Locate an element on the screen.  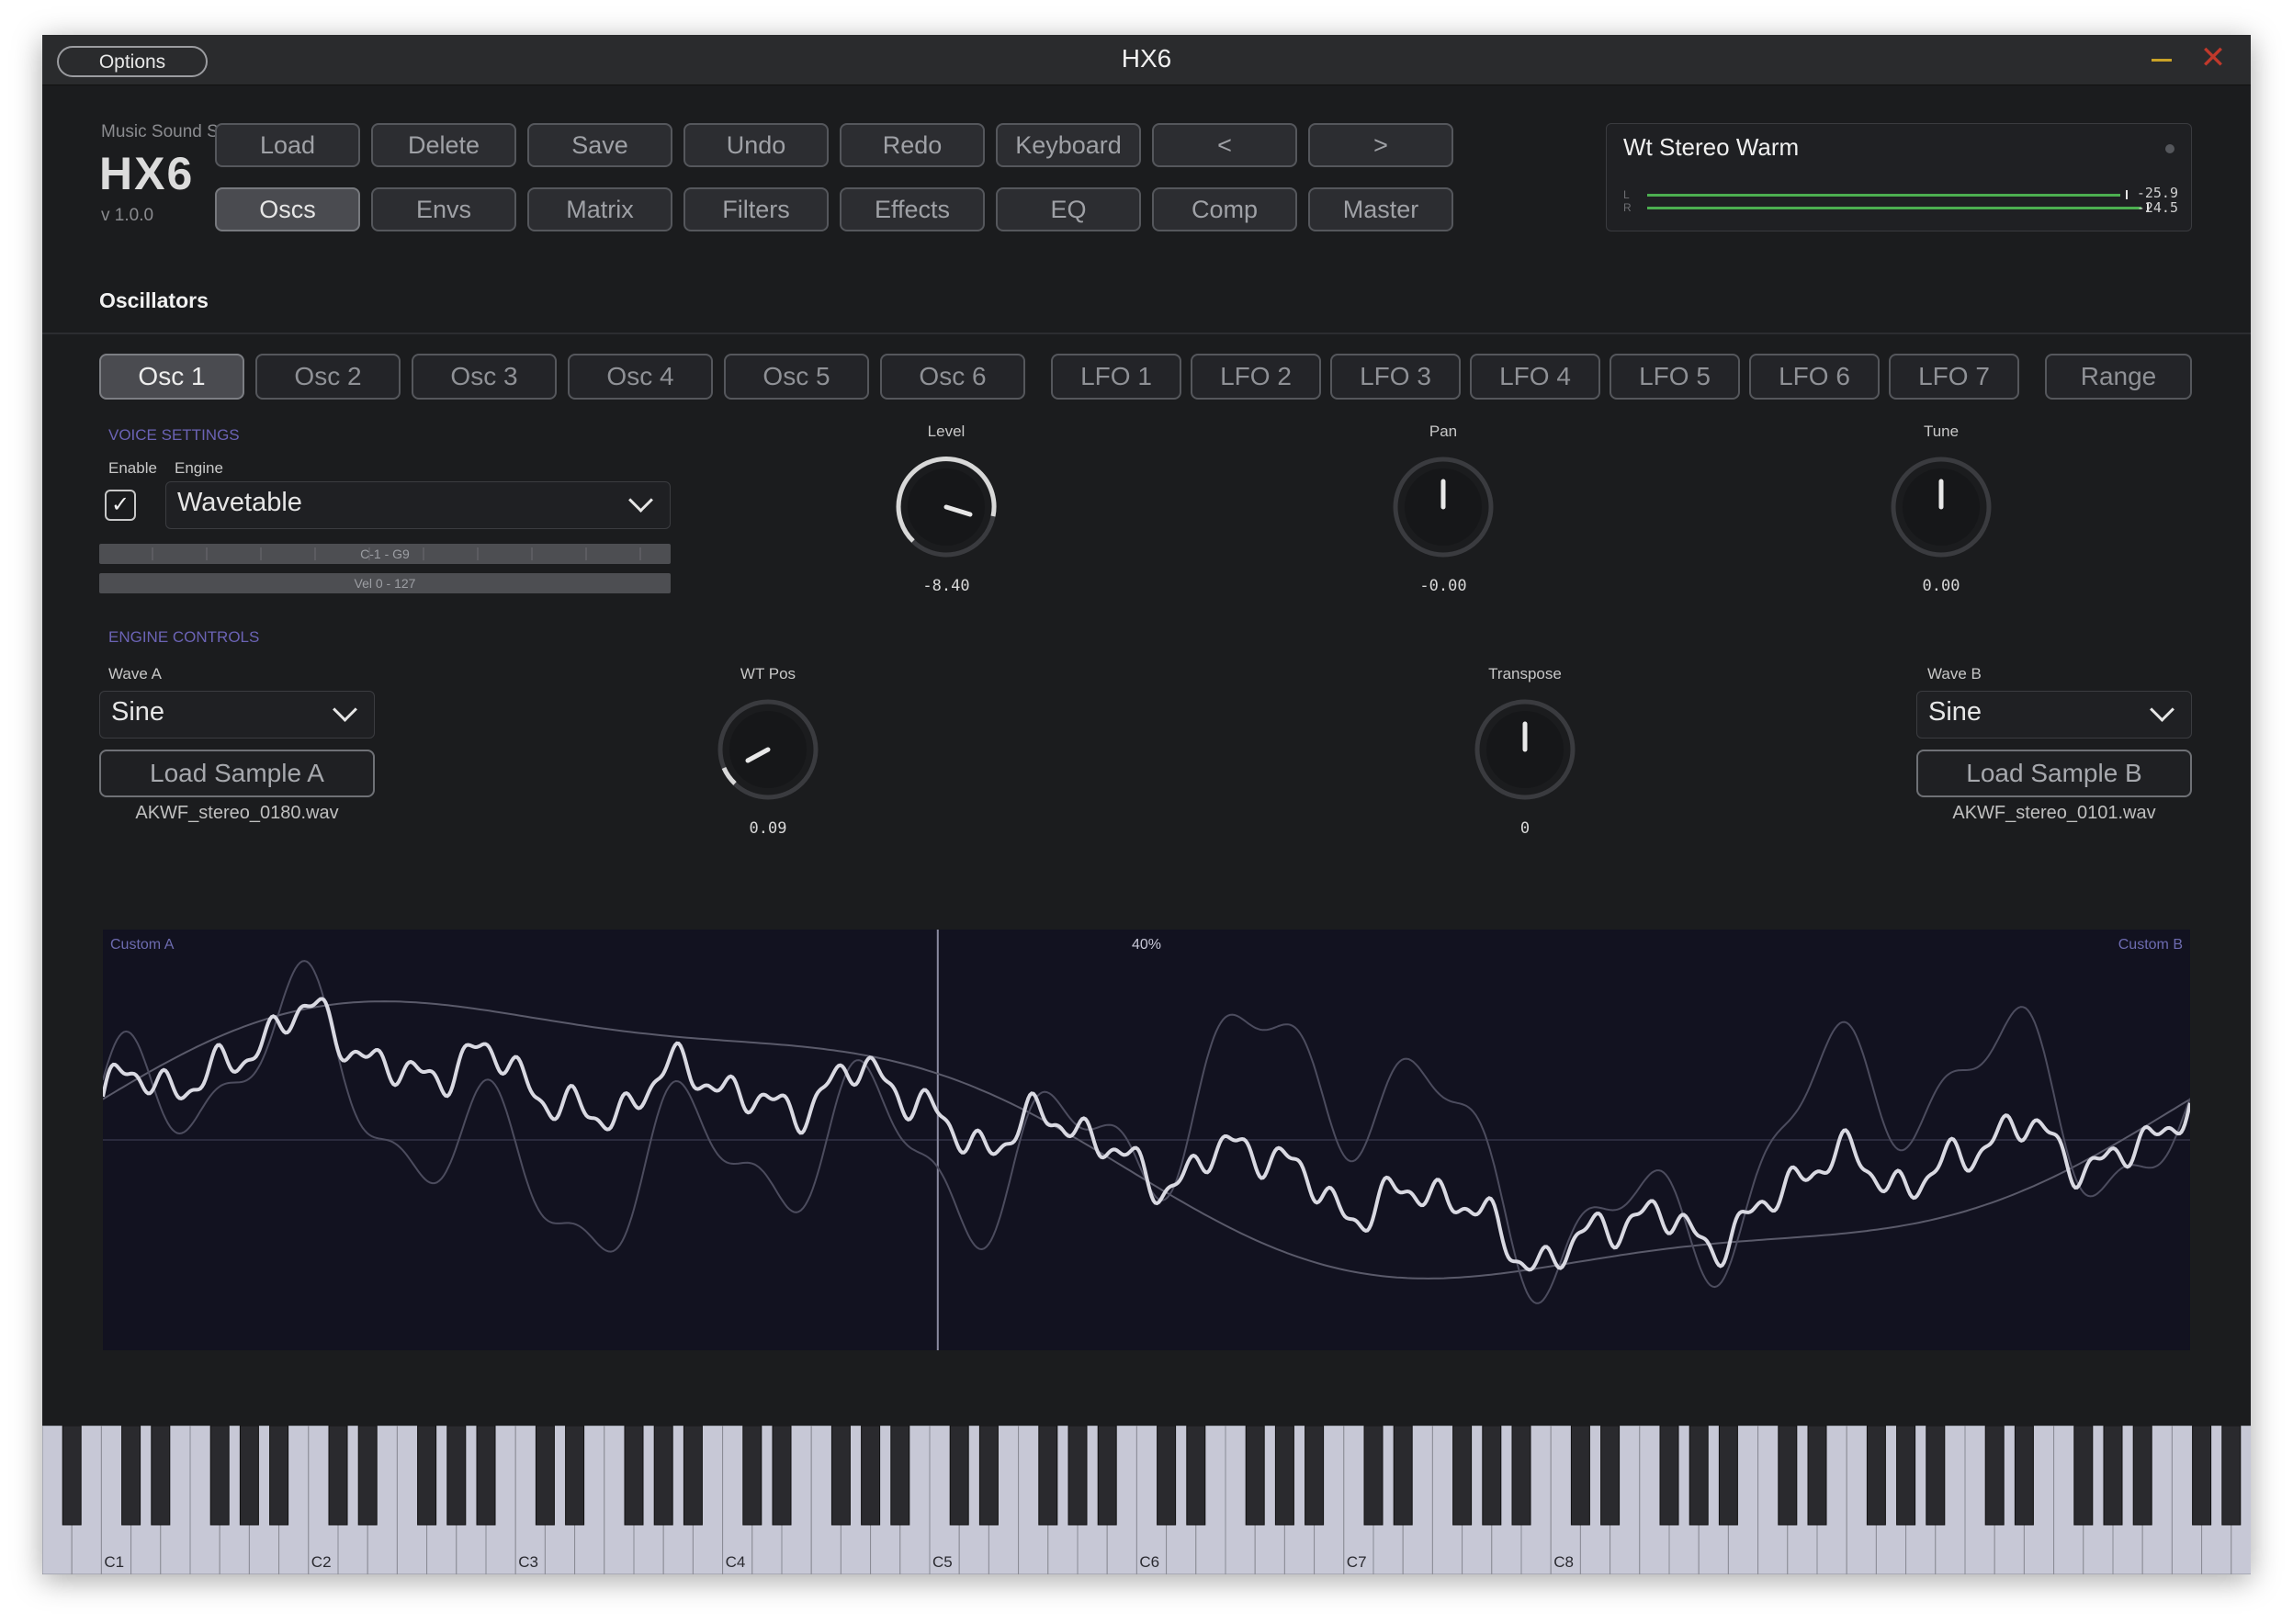
tab-osc-2: Osc 2 is located at coordinates (328, 377).